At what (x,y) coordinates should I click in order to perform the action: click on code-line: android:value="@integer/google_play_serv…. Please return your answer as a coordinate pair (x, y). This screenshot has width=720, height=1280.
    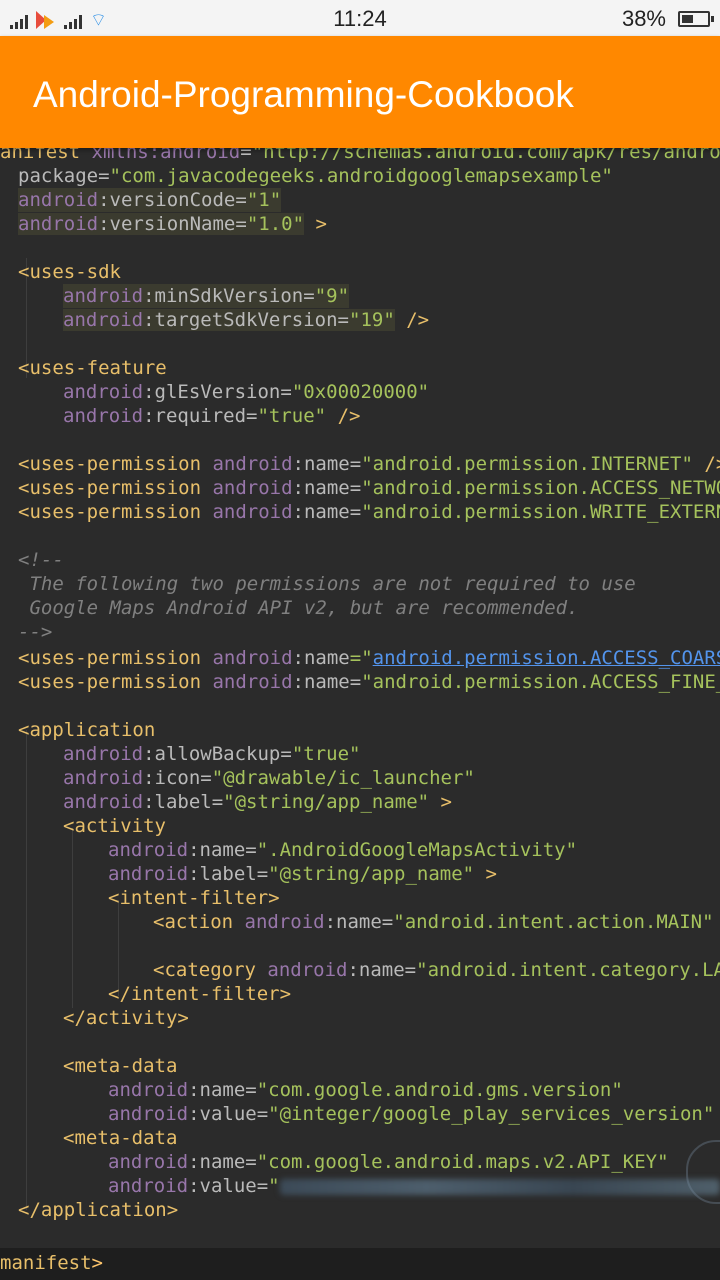
    Looking at the image, I should click on (411, 1114).